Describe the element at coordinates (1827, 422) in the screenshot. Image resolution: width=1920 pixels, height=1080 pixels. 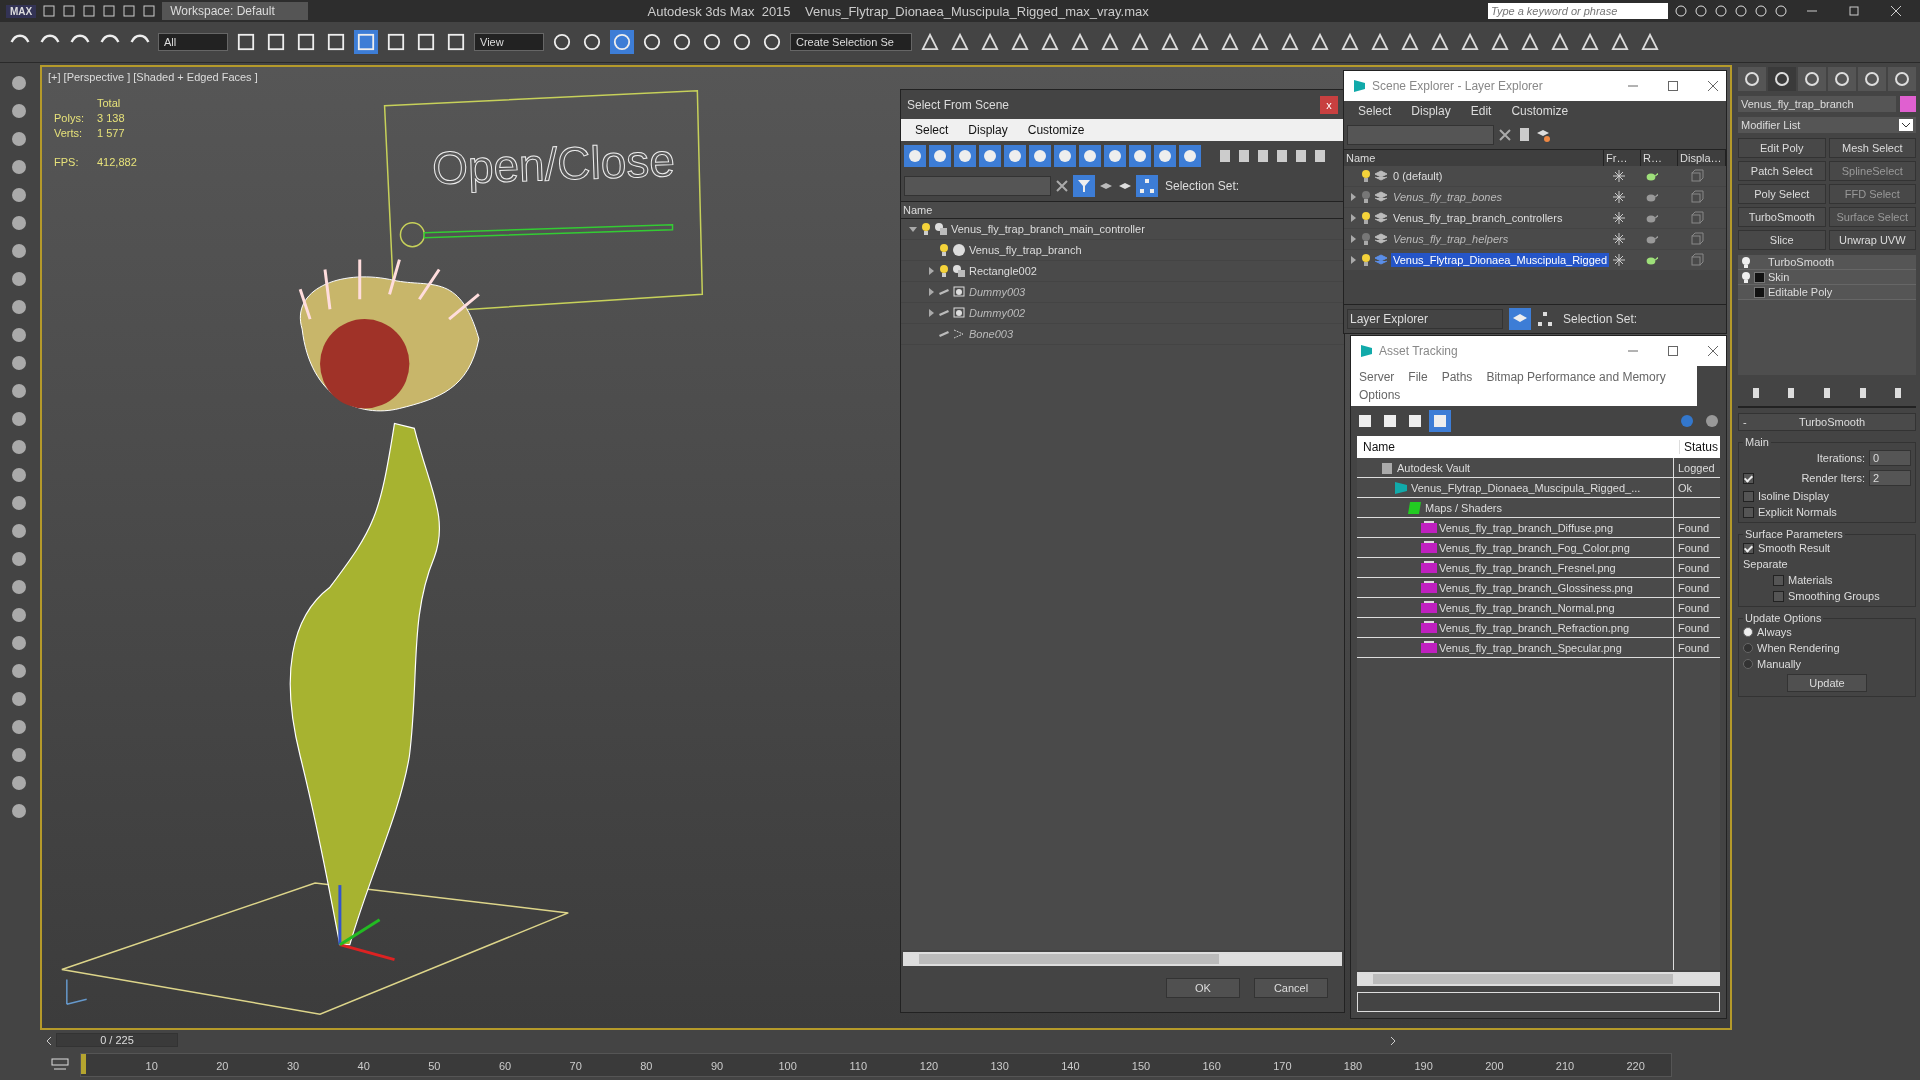
I see `rollout-header: - TurboSmooth` at that location.